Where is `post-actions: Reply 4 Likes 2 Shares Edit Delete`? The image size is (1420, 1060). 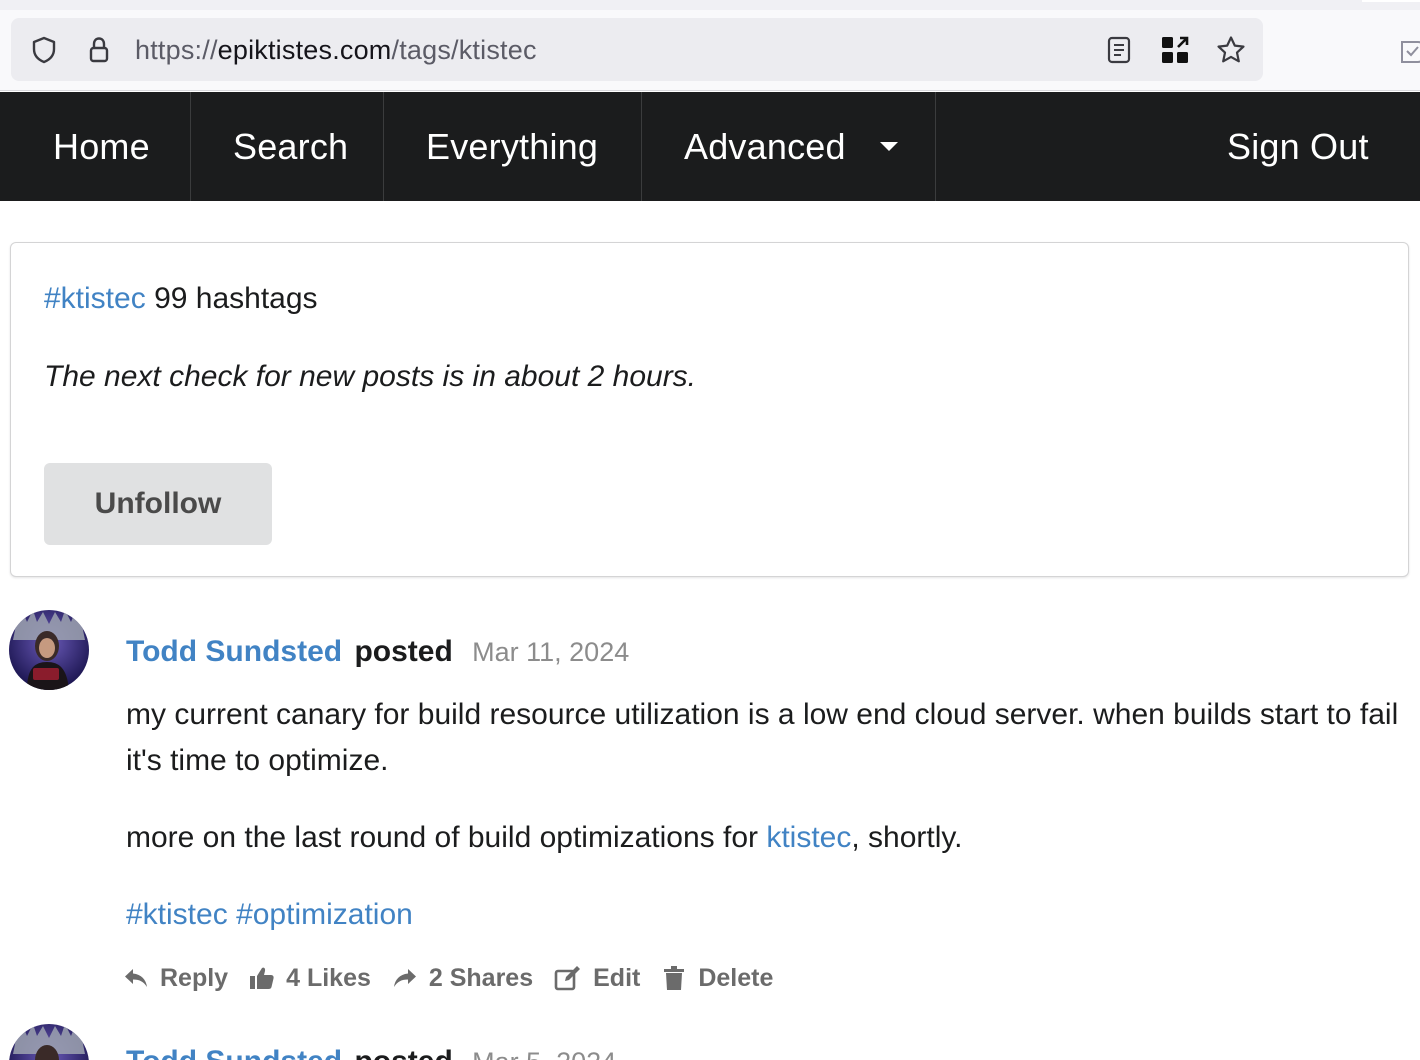
post-actions: Reply 4 Likes 2 Shares Edit Delete is located at coordinates (457, 978).